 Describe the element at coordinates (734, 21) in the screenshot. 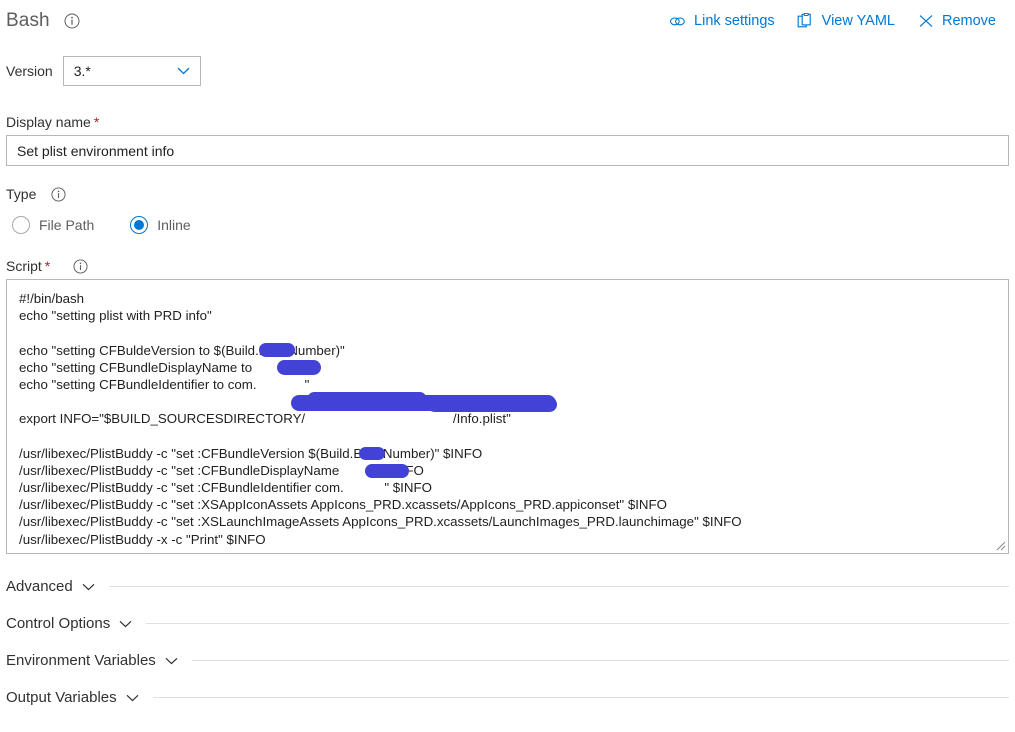

I see `link-settings-label: Link settings` at that location.